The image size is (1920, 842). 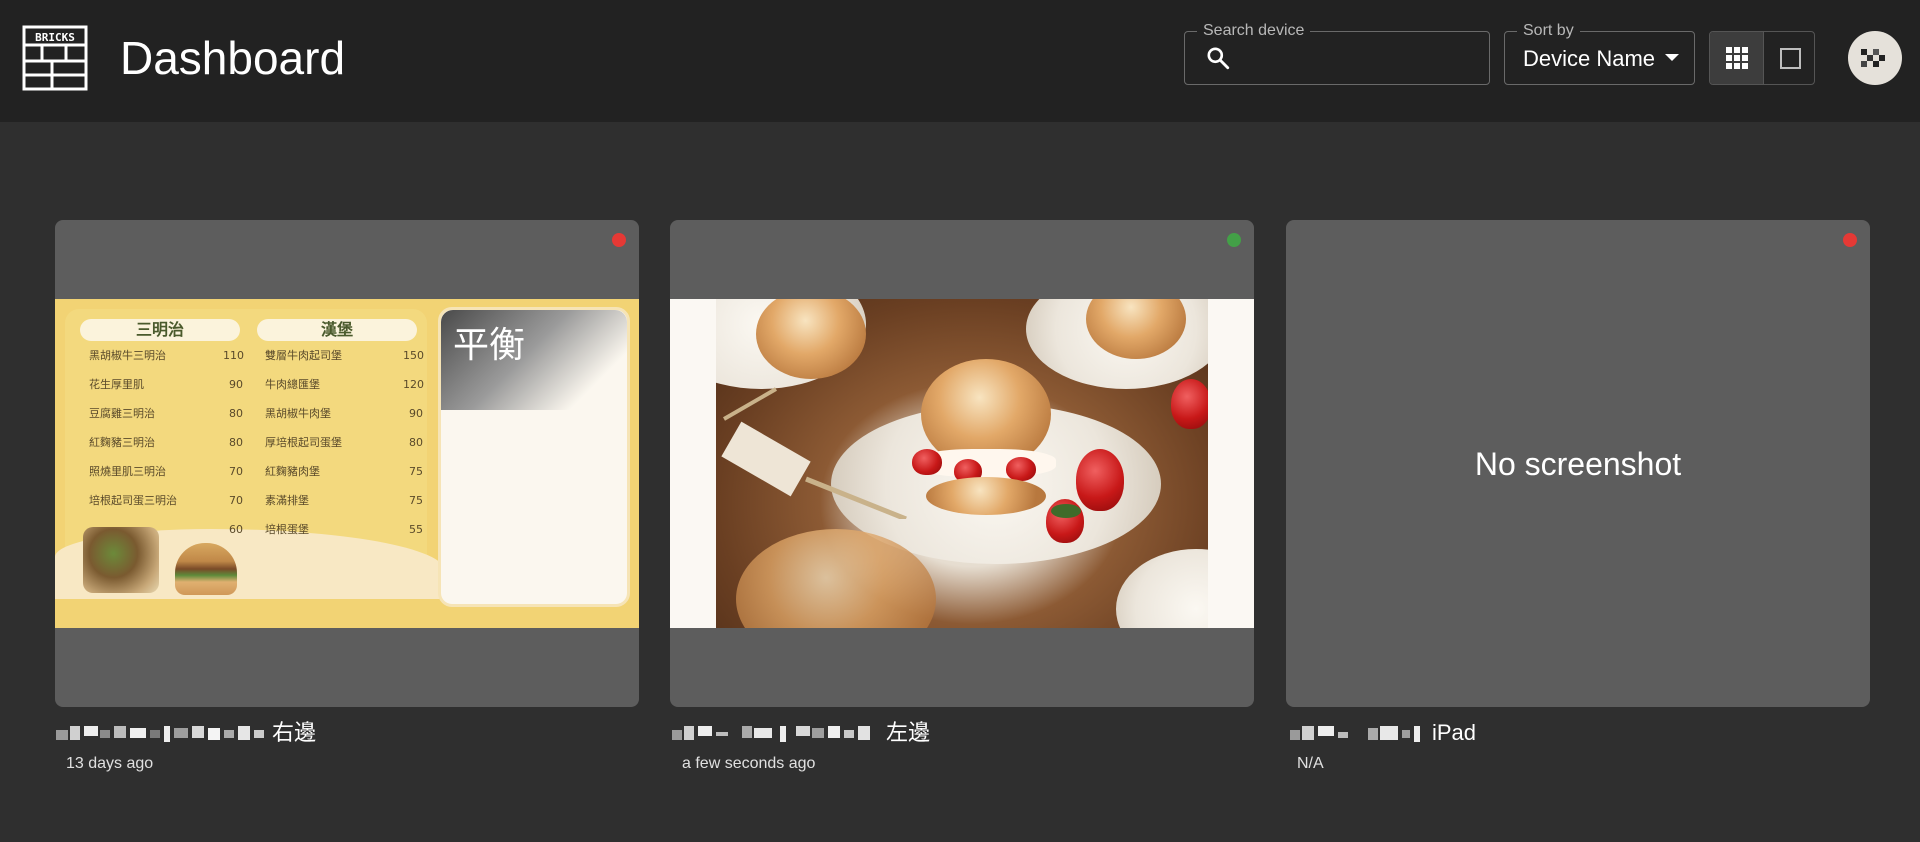 I want to click on search-input, so click(x=1361, y=58).